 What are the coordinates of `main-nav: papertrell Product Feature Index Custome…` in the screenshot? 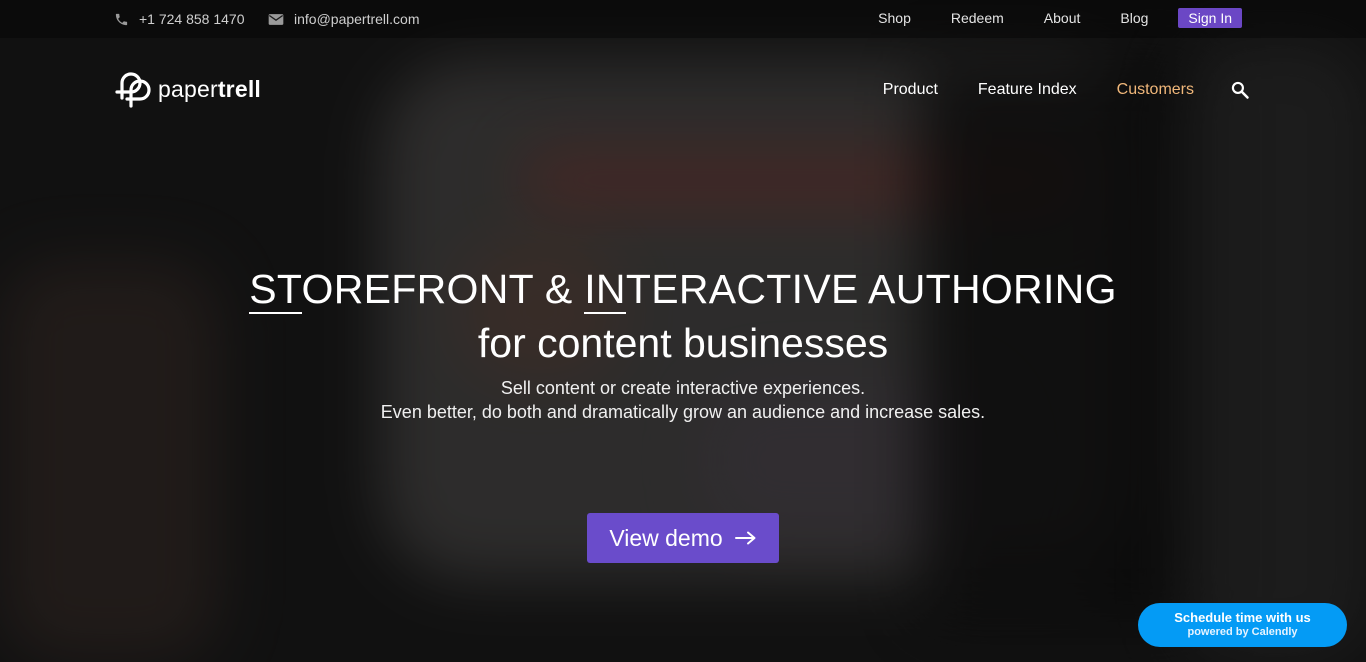 It's located at (683, 91).